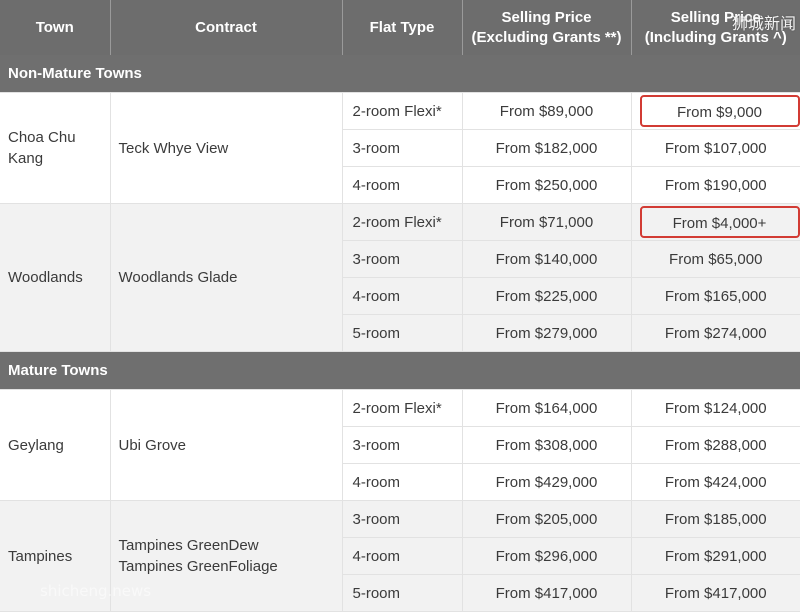 The image size is (800, 612). Describe the element at coordinates (715, 148) in the screenshot. I see `price-including-grants-cell: From $107,000` at that location.